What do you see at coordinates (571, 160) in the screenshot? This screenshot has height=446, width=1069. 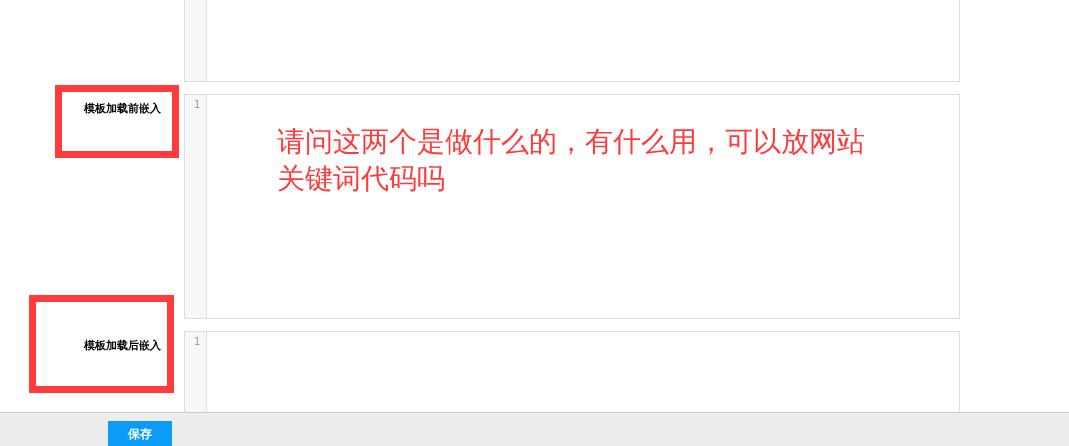 I see `annotation-note: 请问这两个是做什么的，有什么用，可以放网站关键词代码吗` at bounding box center [571, 160].